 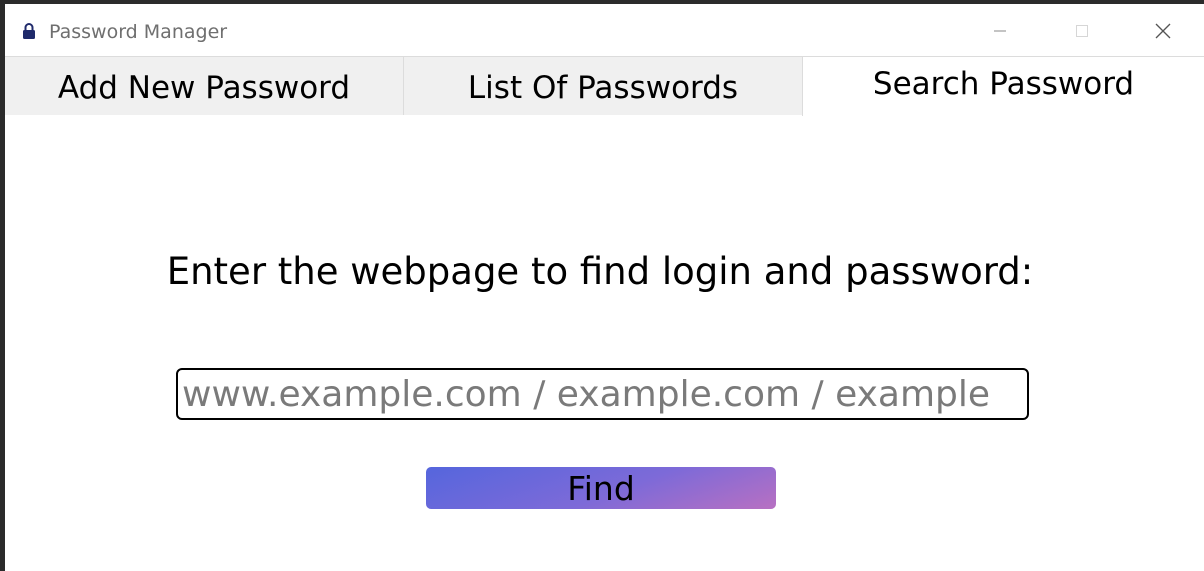 What do you see at coordinates (604, 30) in the screenshot?
I see `title-bar: Password Manager` at bounding box center [604, 30].